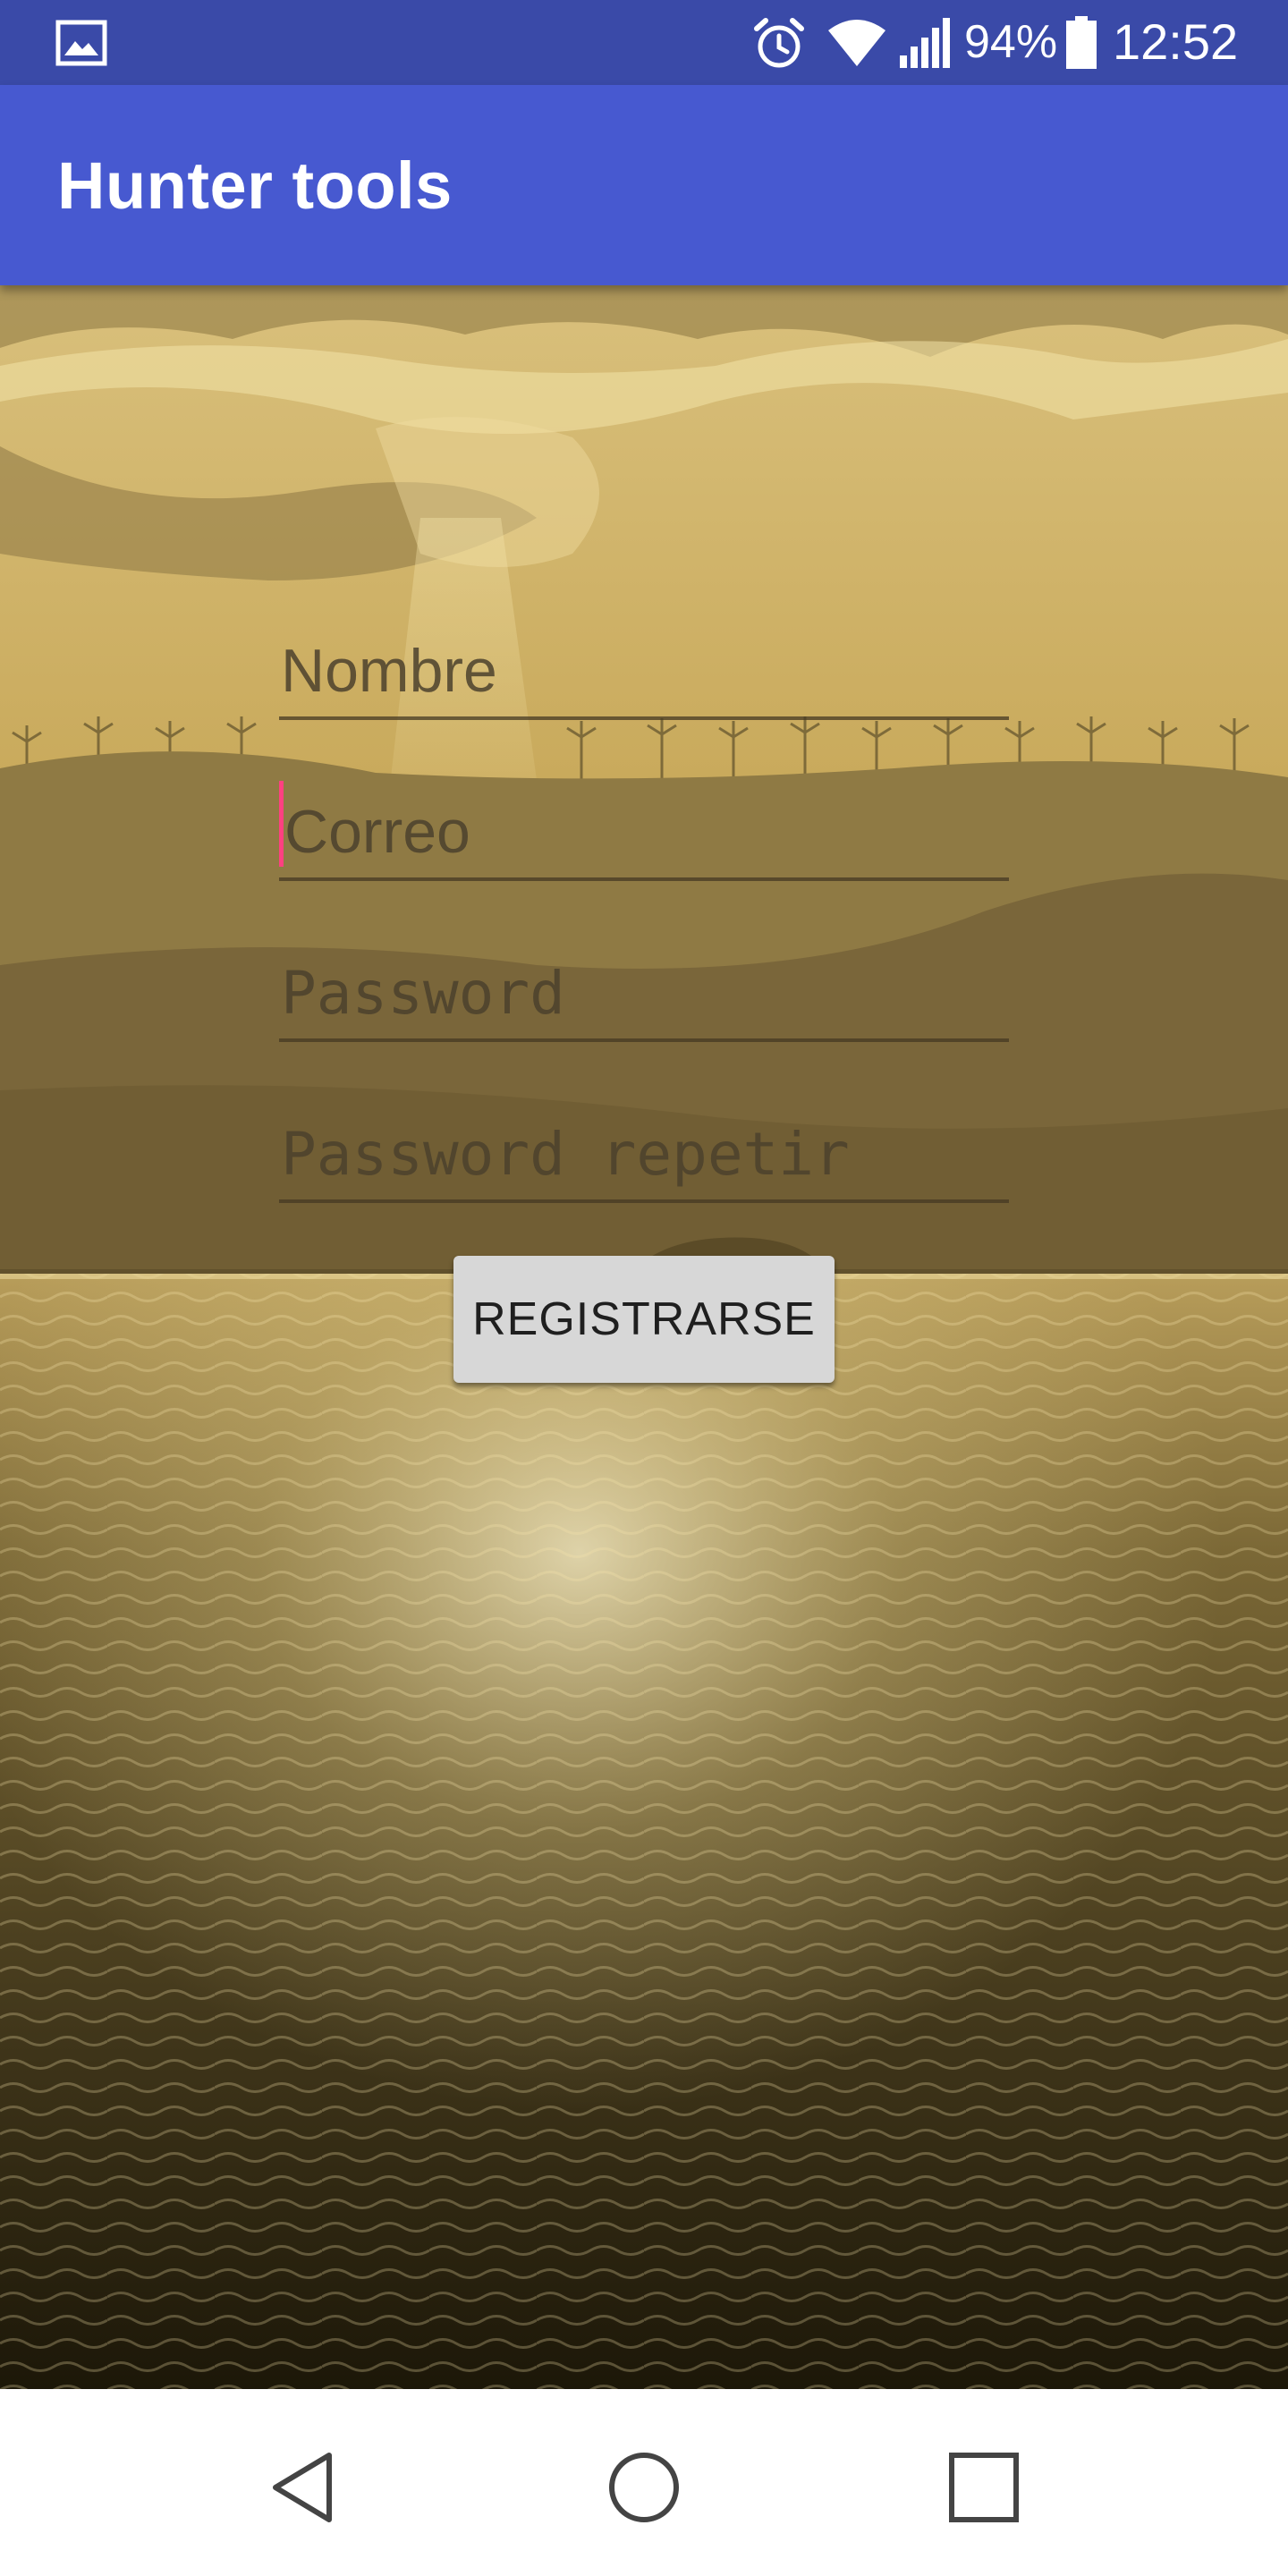 This screenshot has height=2576, width=1288. What do you see at coordinates (644, 993) in the screenshot?
I see `password-field: Password` at bounding box center [644, 993].